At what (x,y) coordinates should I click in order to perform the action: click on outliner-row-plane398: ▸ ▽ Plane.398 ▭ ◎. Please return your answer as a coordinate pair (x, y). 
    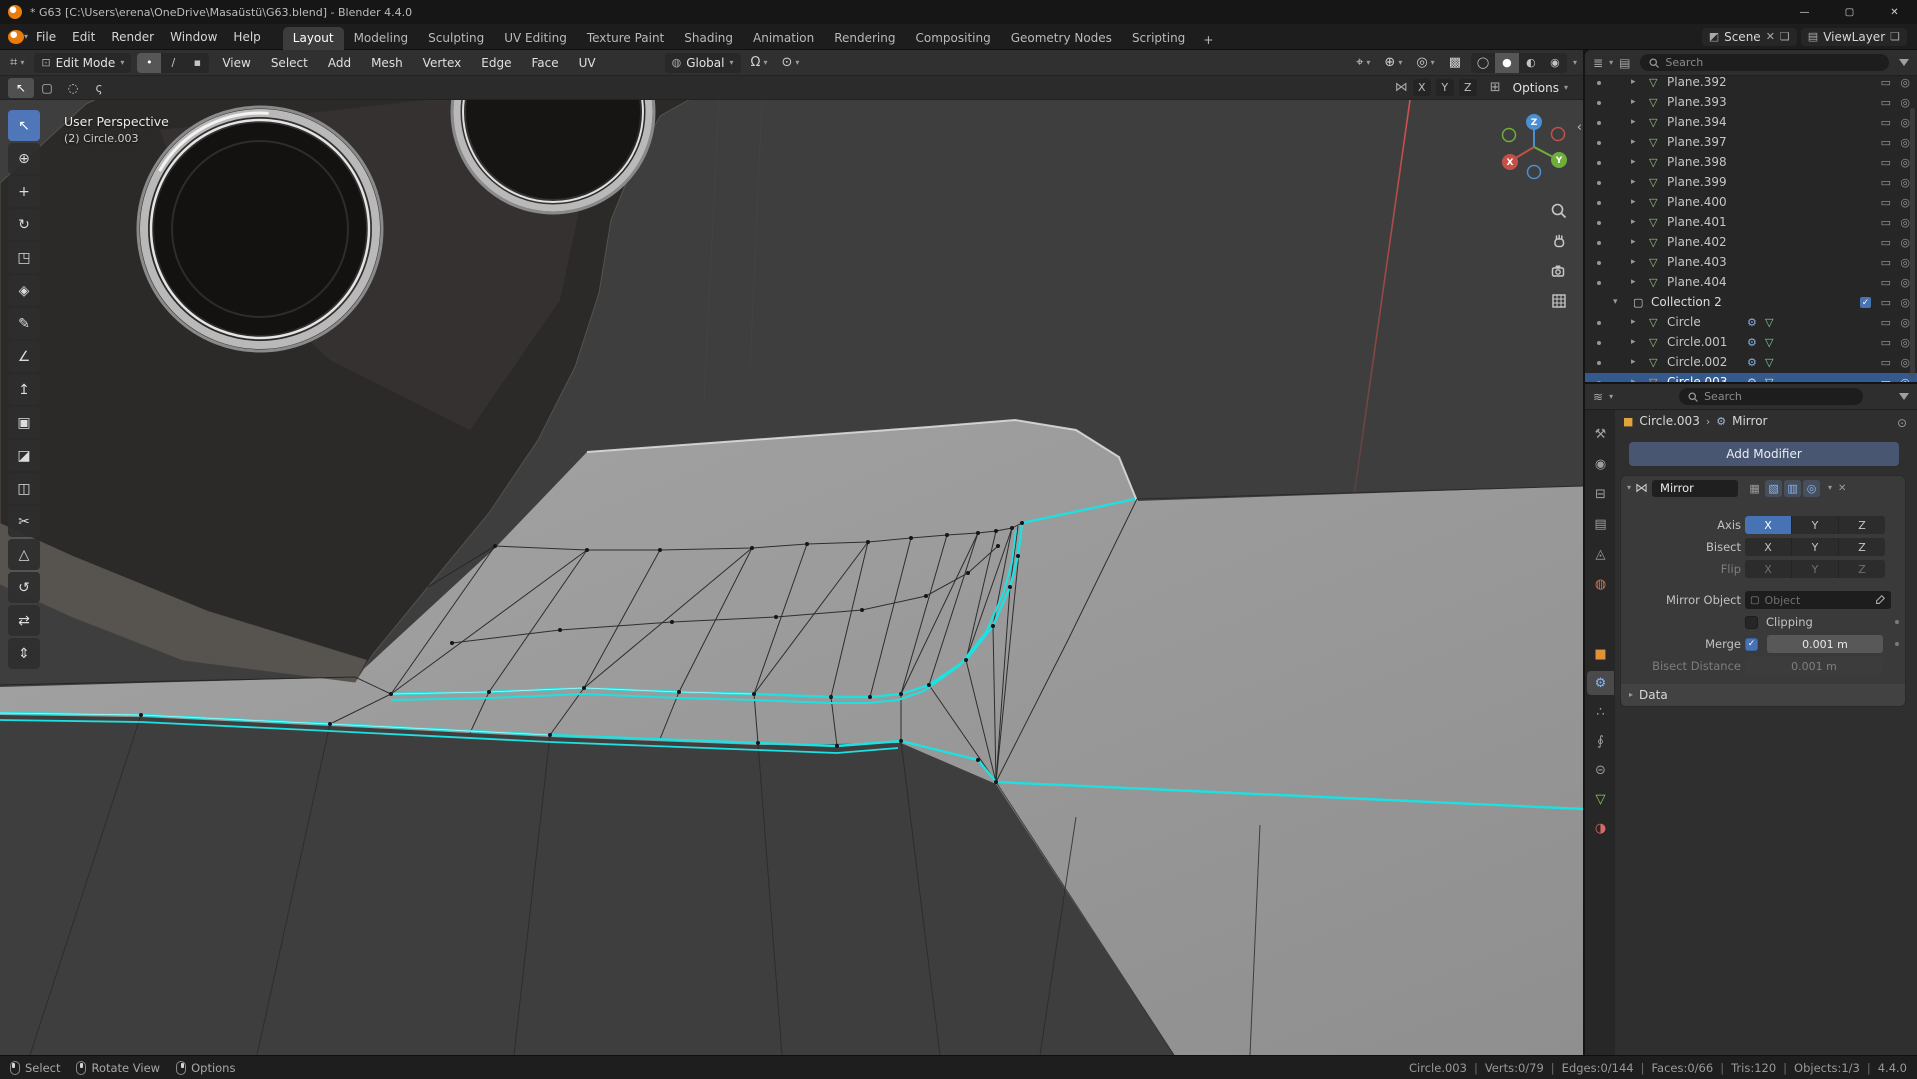
    Looking at the image, I should click on (1751, 163).